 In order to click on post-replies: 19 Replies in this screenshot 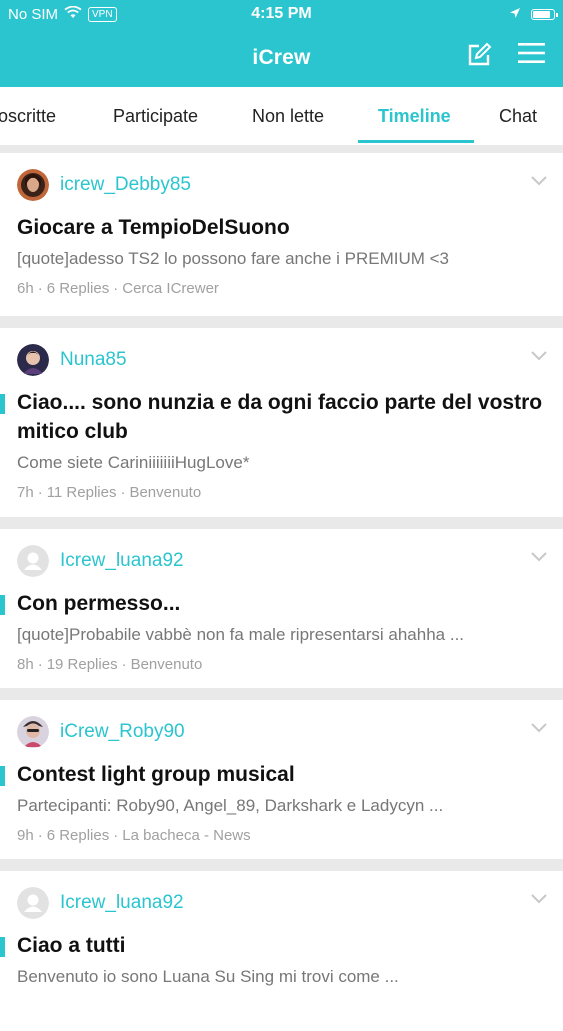, I will do `click(82, 664)`.